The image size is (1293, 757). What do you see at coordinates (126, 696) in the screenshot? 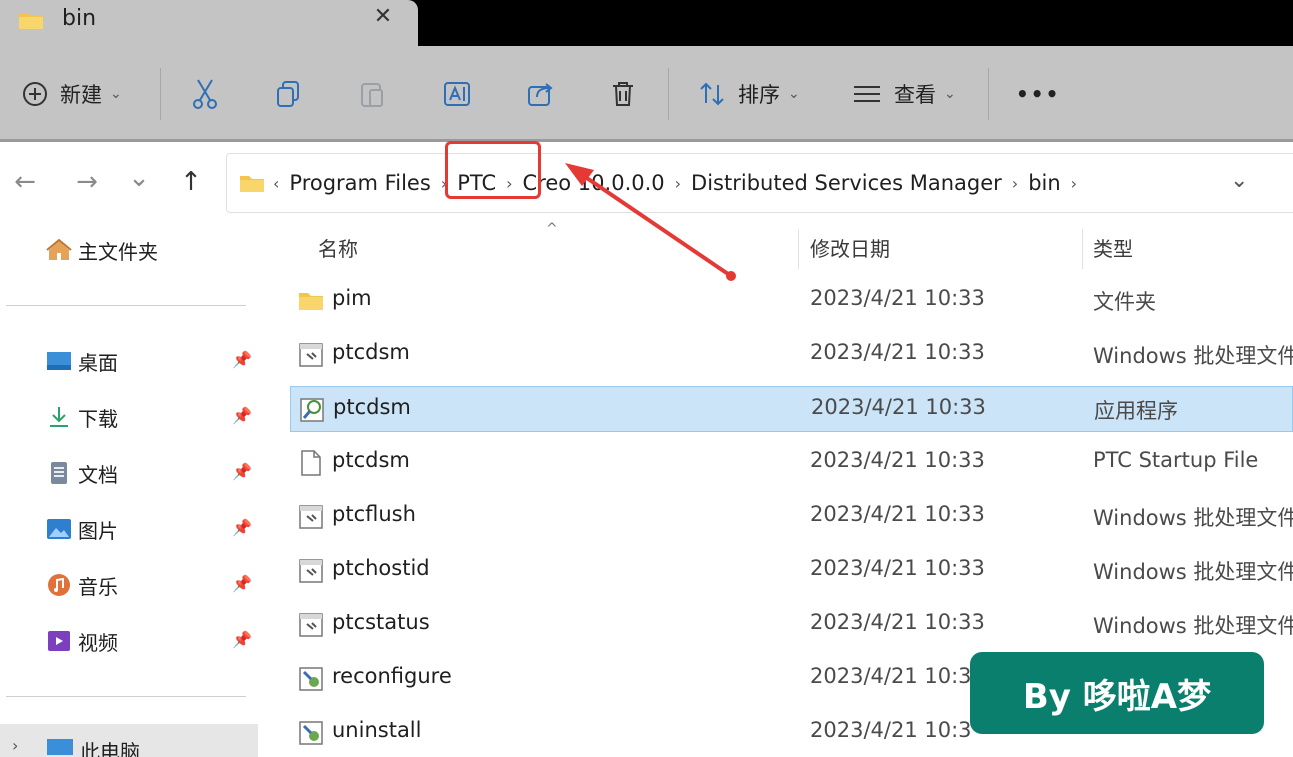
I see `sidebar-divider` at bounding box center [126, 696].